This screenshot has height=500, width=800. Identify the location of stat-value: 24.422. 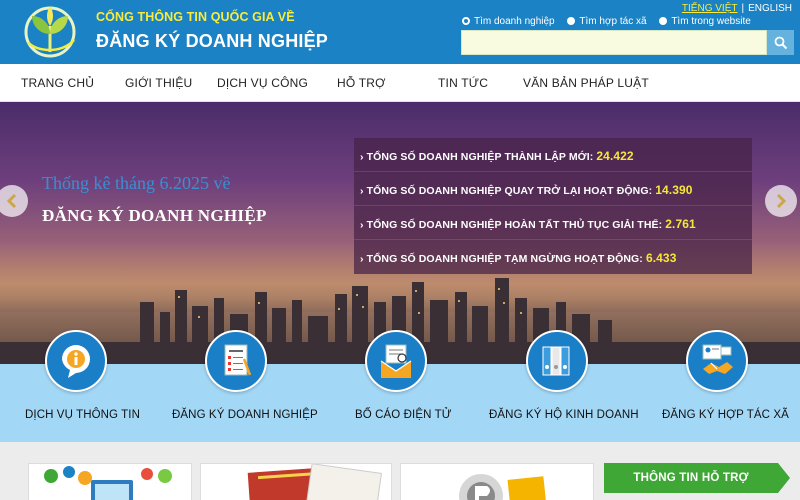
(615, 156).